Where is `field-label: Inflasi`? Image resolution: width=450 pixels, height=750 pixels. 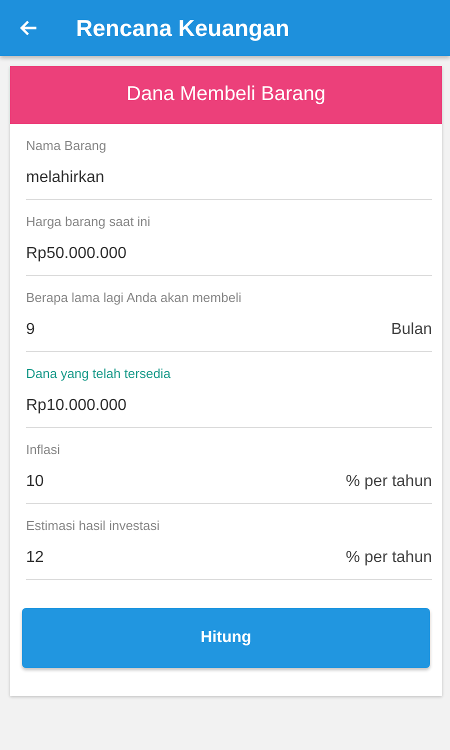
field-label: Inflasi is located at coordinates (43, 449).